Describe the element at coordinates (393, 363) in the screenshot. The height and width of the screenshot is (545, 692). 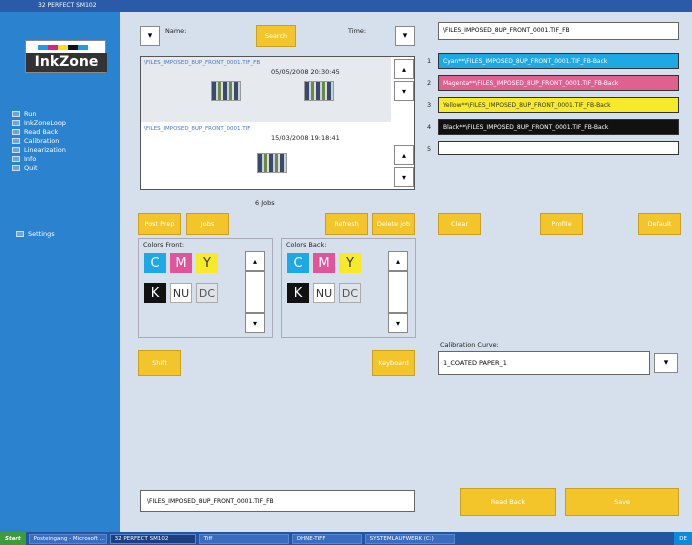
I see `keyboard-button: Keyboard` at that location.